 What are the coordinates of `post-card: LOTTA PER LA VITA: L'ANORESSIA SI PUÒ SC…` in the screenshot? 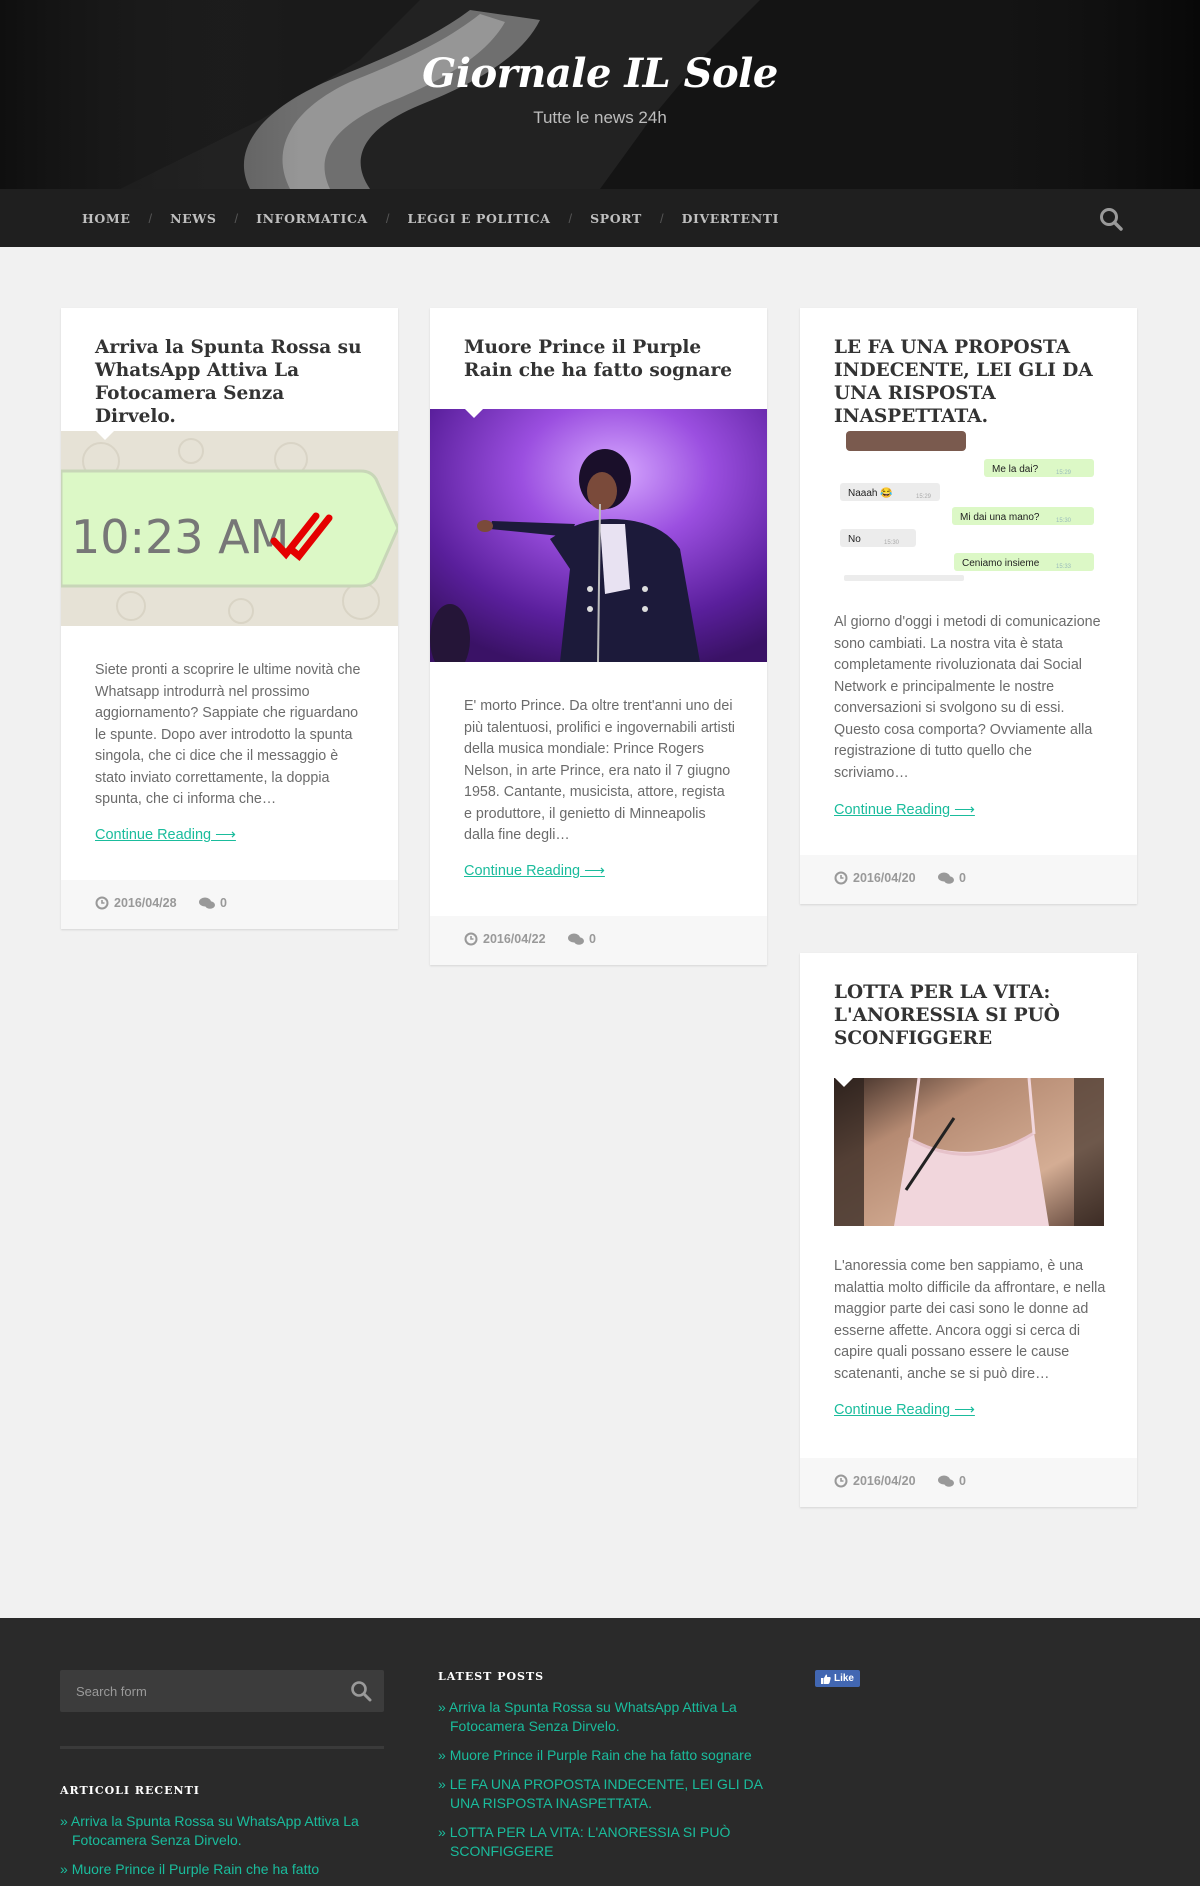 It's located at (968, 1230).